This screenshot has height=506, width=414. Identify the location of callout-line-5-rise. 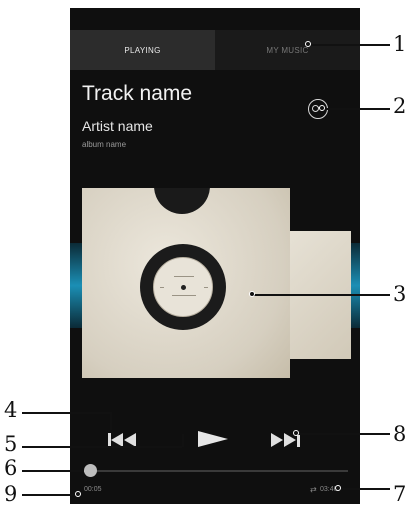
(183, 440).